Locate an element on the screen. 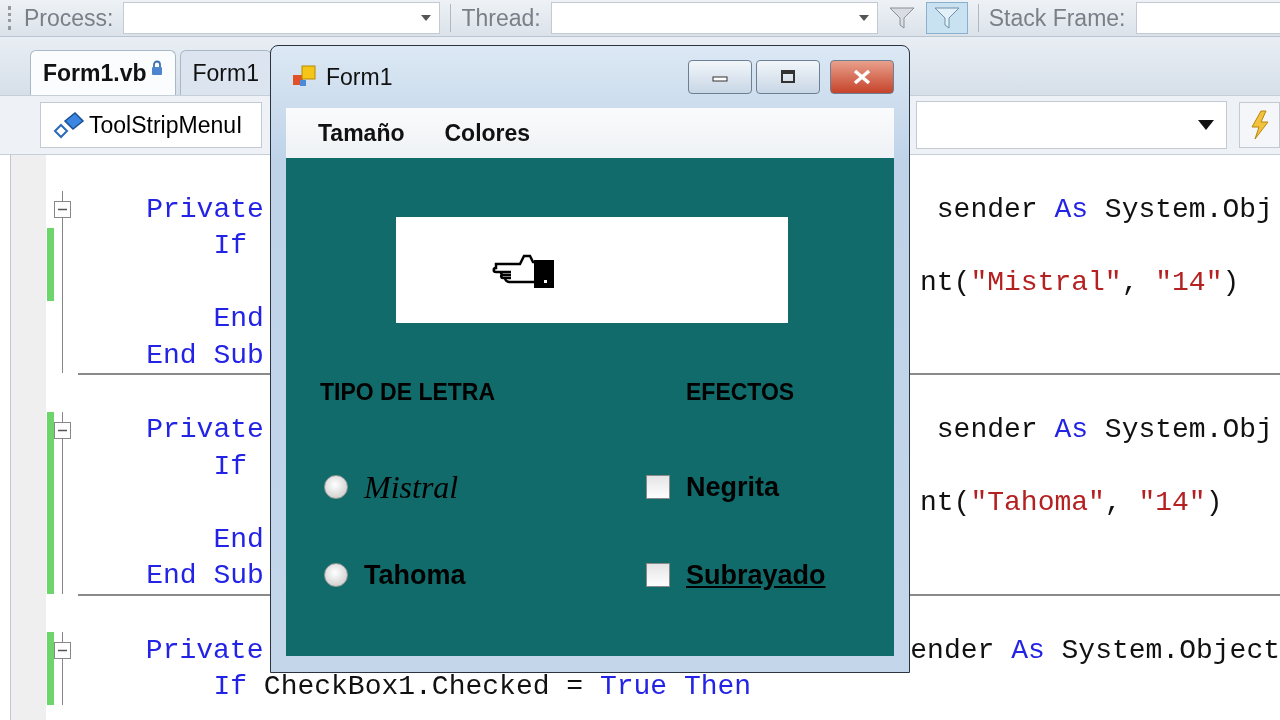 This screenshot has height=720, width=1280. close-icon is located at coordinates (862, 77).